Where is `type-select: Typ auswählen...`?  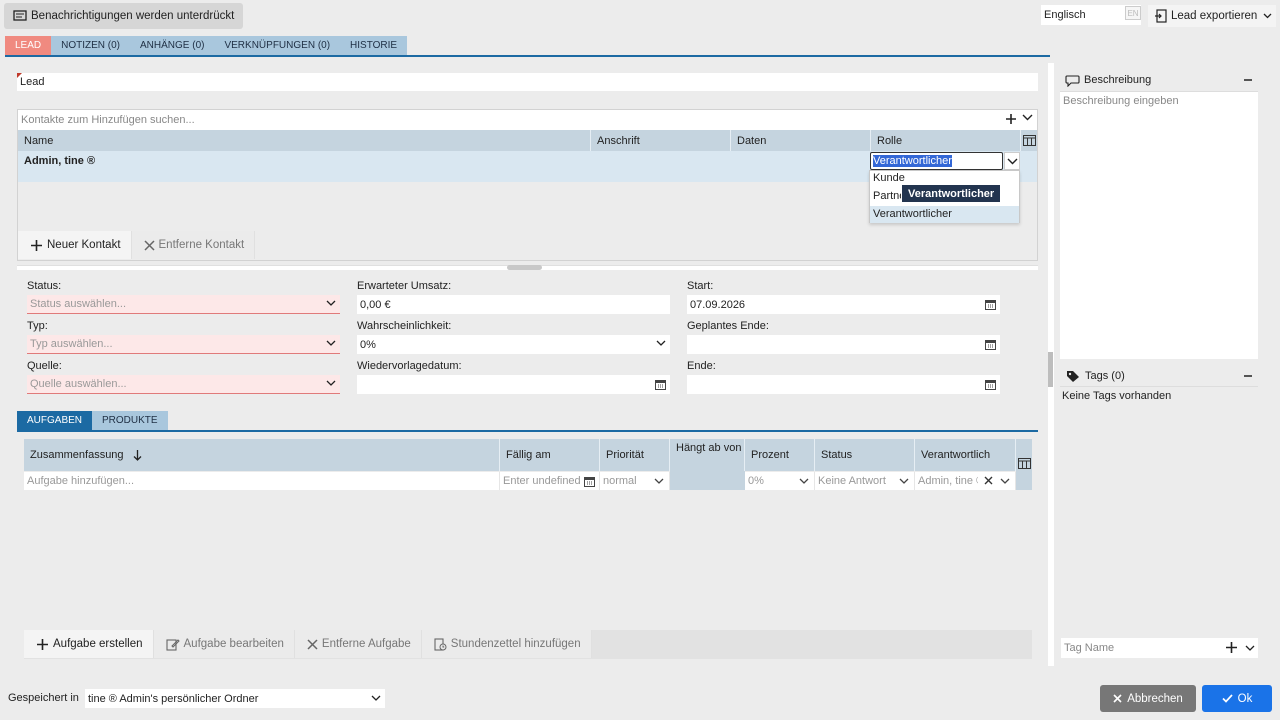 type-select: Typ auswählen... is located at coordinates (183, 344).